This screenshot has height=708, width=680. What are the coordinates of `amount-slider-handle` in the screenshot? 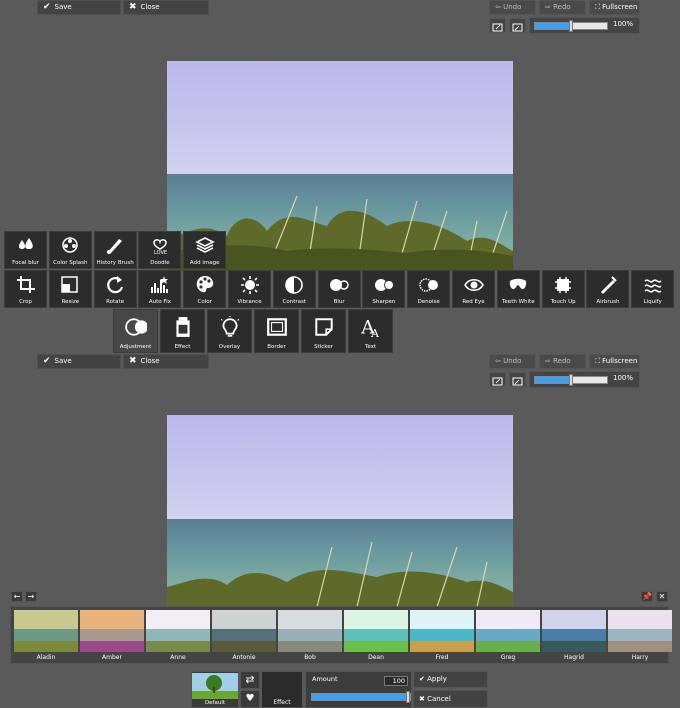 It's located at (408, 697).